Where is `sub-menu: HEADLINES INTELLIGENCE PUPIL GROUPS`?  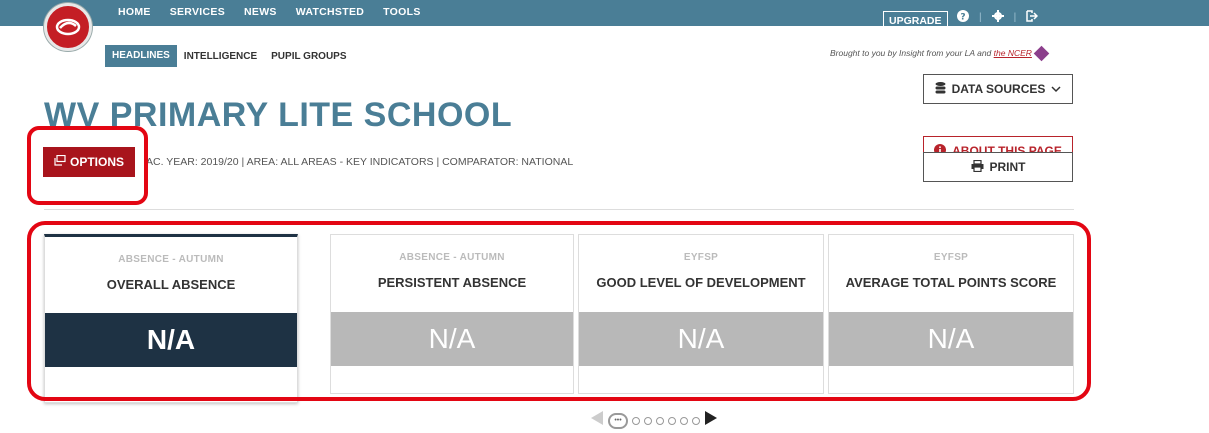
sub-menu: HEADLINES INTELLIGENCE PUPIL GROUPS is located at coordinates (229, 56).